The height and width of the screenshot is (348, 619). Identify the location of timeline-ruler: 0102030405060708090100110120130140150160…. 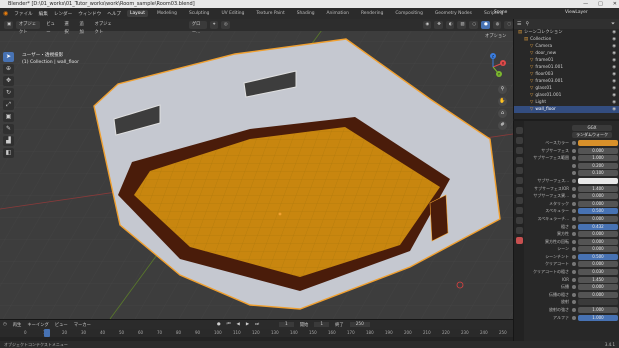
(256, 333).